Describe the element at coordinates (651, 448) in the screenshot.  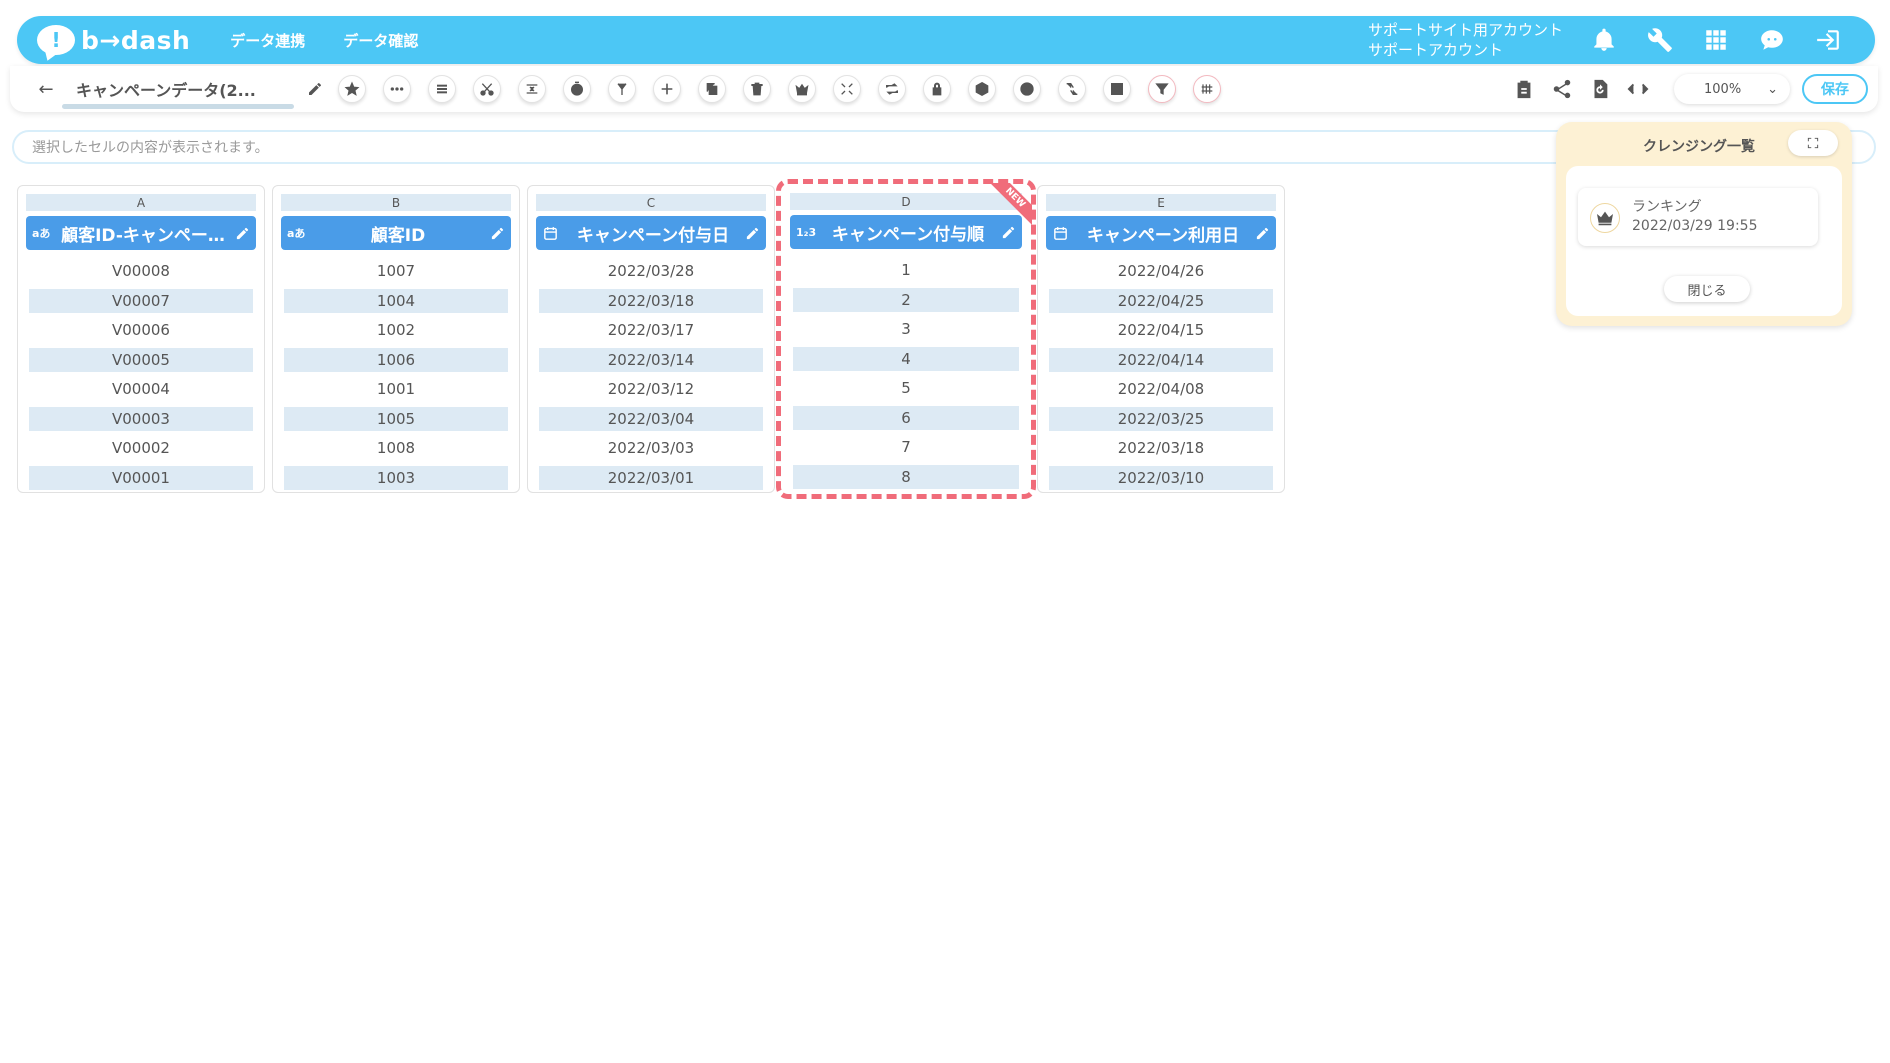
I see `table-cell: 2022/03/03` at that location.